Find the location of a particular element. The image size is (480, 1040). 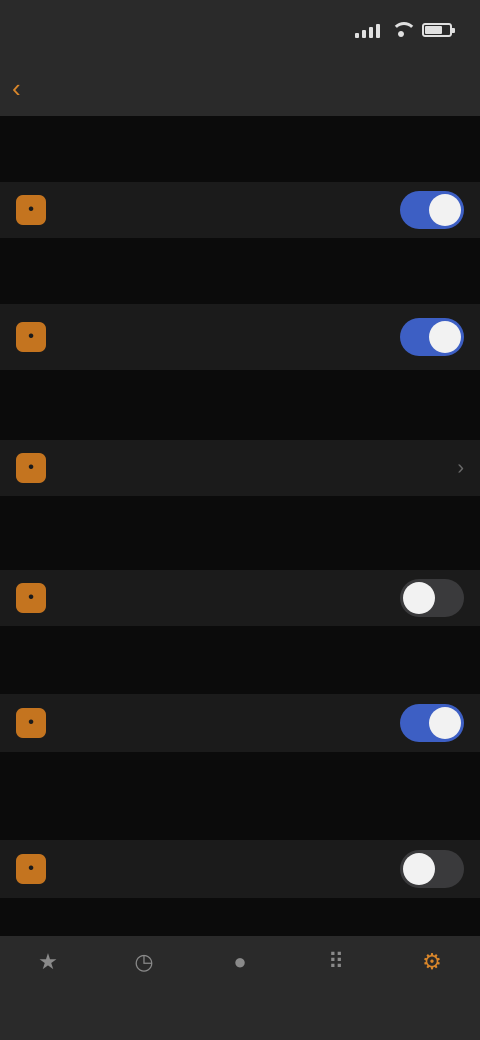

signal-icon is located at coordinates (367, 30).